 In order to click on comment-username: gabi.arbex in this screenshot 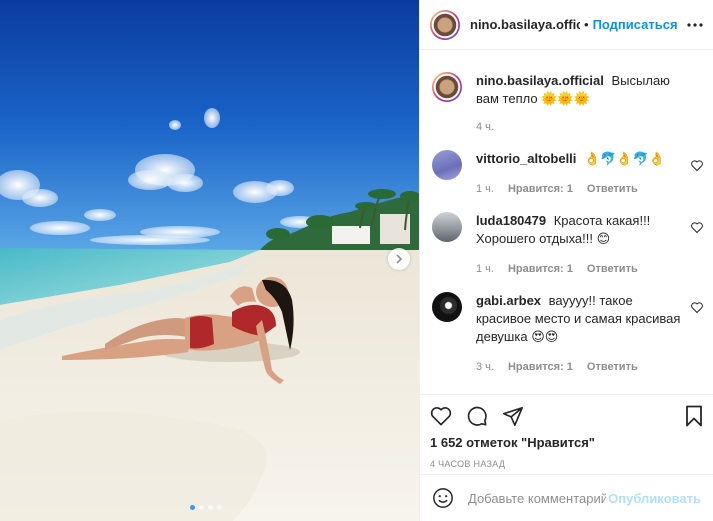, I will do `click(508, 300)`.